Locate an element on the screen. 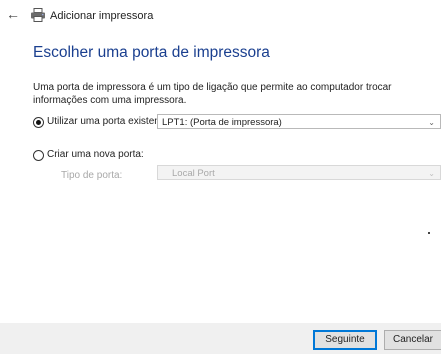 The image size is (441, 354). port-type-select: Local Port ⌄ is located at coordinates (299, 172).